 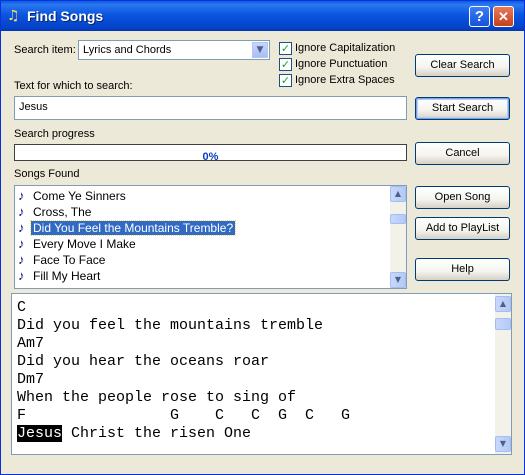 What do you see at coordinates (79, 196) in the screenshot?
I see `song-title: Come Ye Sinners` at bounding box center [79, 196].